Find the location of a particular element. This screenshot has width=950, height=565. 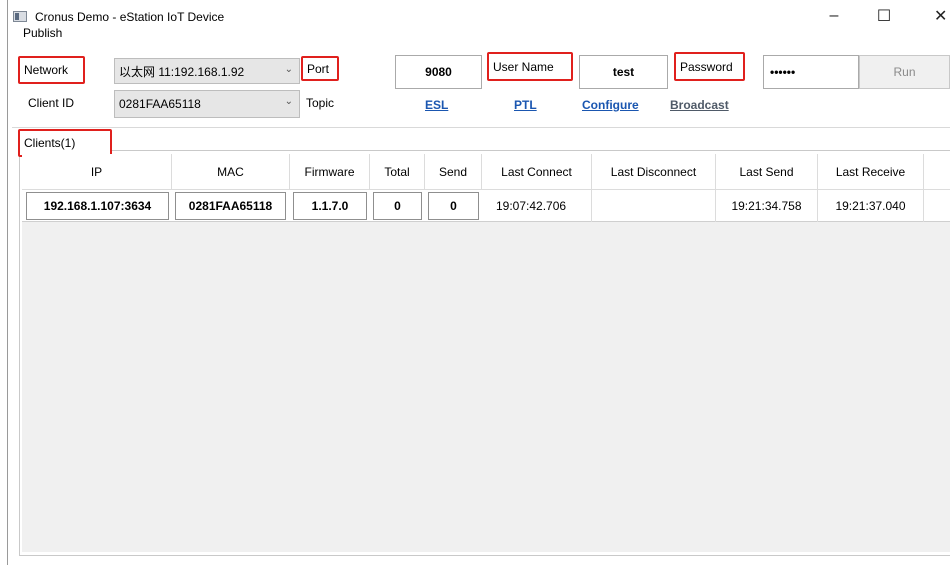

topic-link-configure: Configure is located at coordinates (610, 105).